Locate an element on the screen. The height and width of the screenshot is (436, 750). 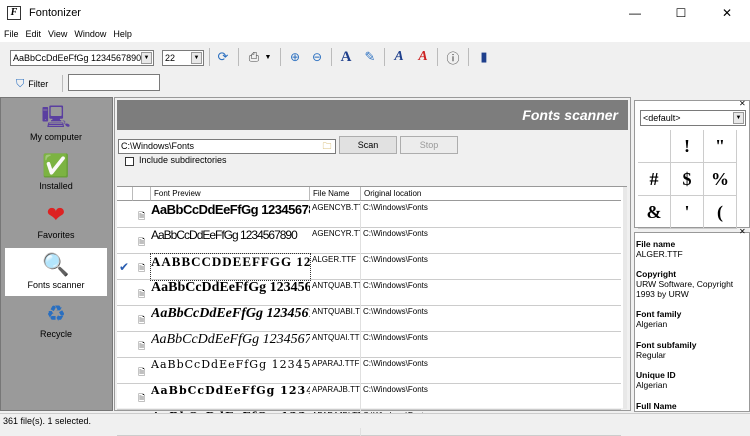
sidebar-item-favorites: ❤ Favorites is located at coordinates (56, 222).